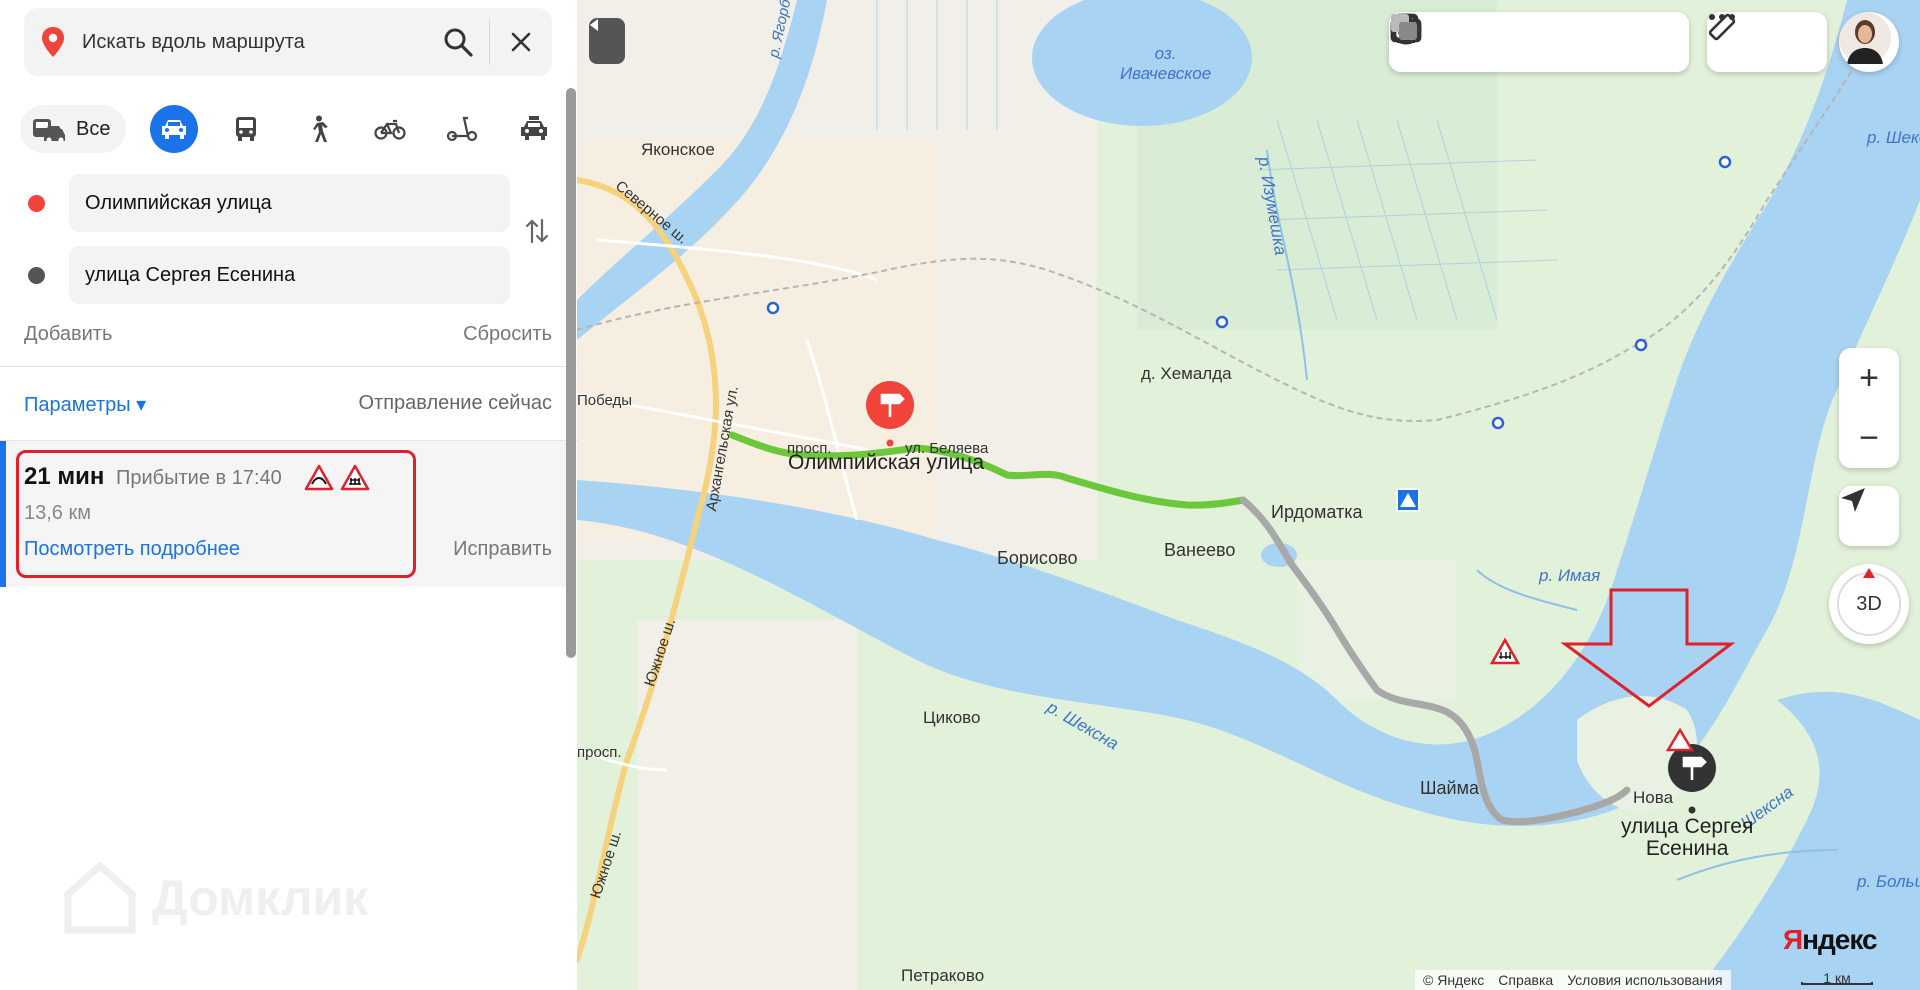 This screenshot has width=1920, height=990. Describe the element at coordinates (199, 478) in the screenshot. I see `route-arrival: Прибытие в 17:40` at that location.